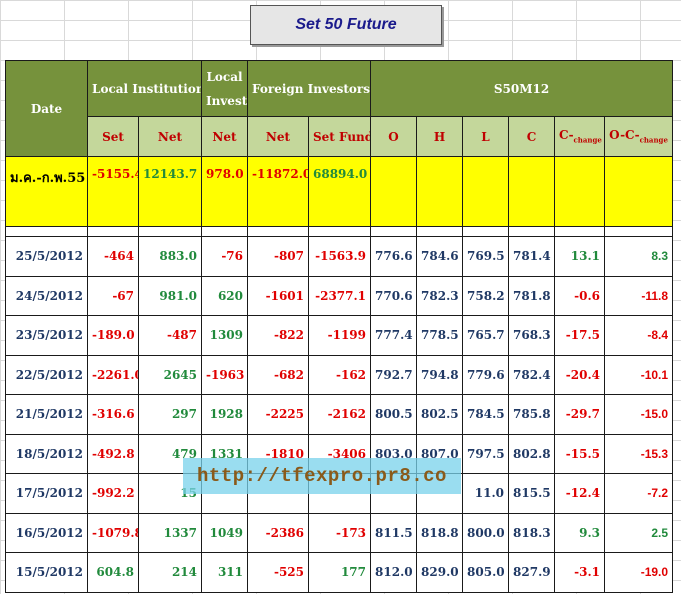 The height and width of the screenshot is (594, 681). I want to click on local-invest-line2: Invest, so click(227, 100).